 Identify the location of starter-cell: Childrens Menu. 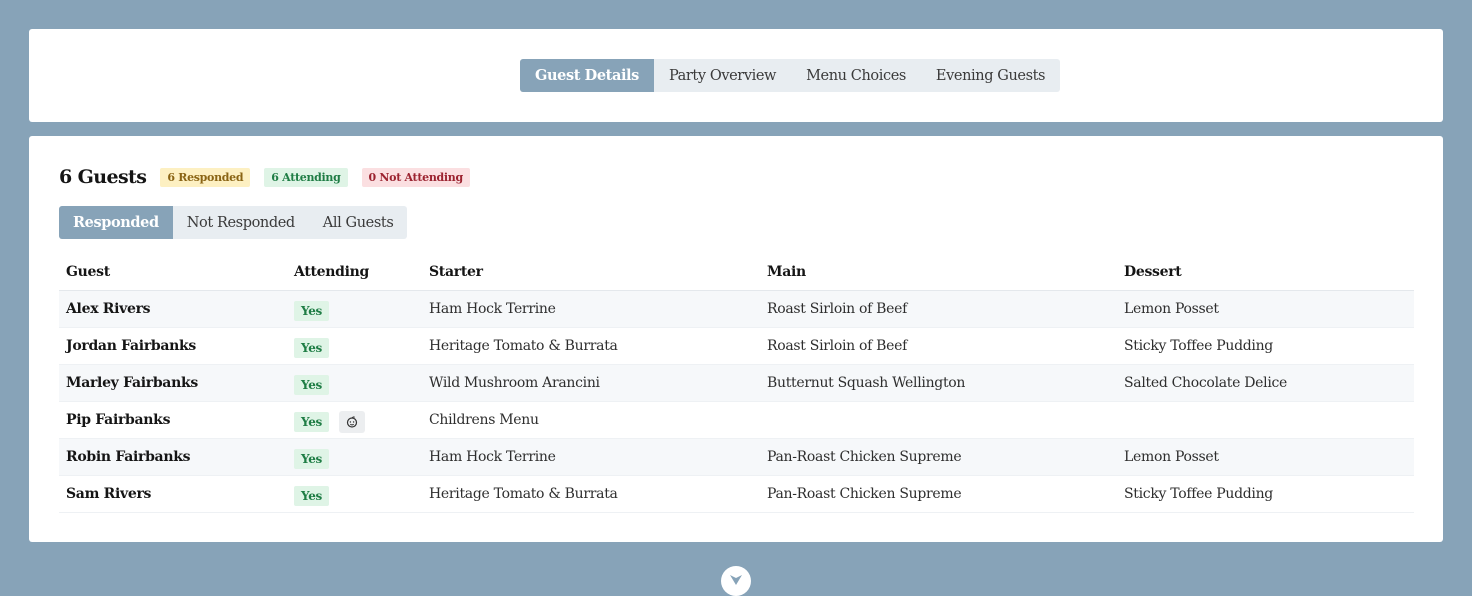
(591, 420).